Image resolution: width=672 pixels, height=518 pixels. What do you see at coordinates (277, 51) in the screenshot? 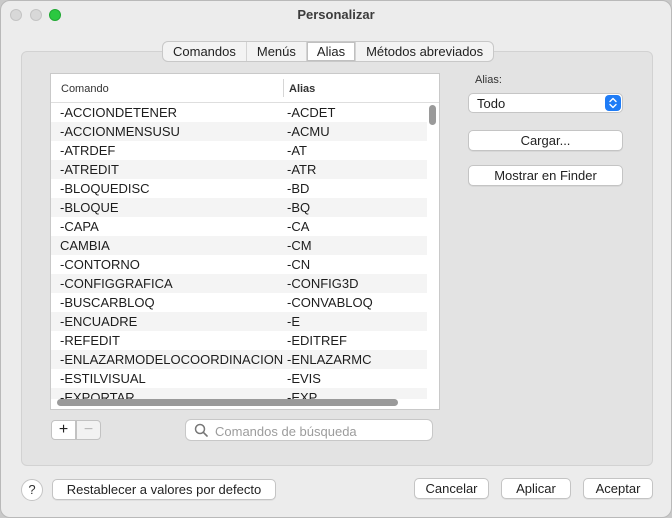
I see `tab-menus: Menús` at bounding box center [277, 51].